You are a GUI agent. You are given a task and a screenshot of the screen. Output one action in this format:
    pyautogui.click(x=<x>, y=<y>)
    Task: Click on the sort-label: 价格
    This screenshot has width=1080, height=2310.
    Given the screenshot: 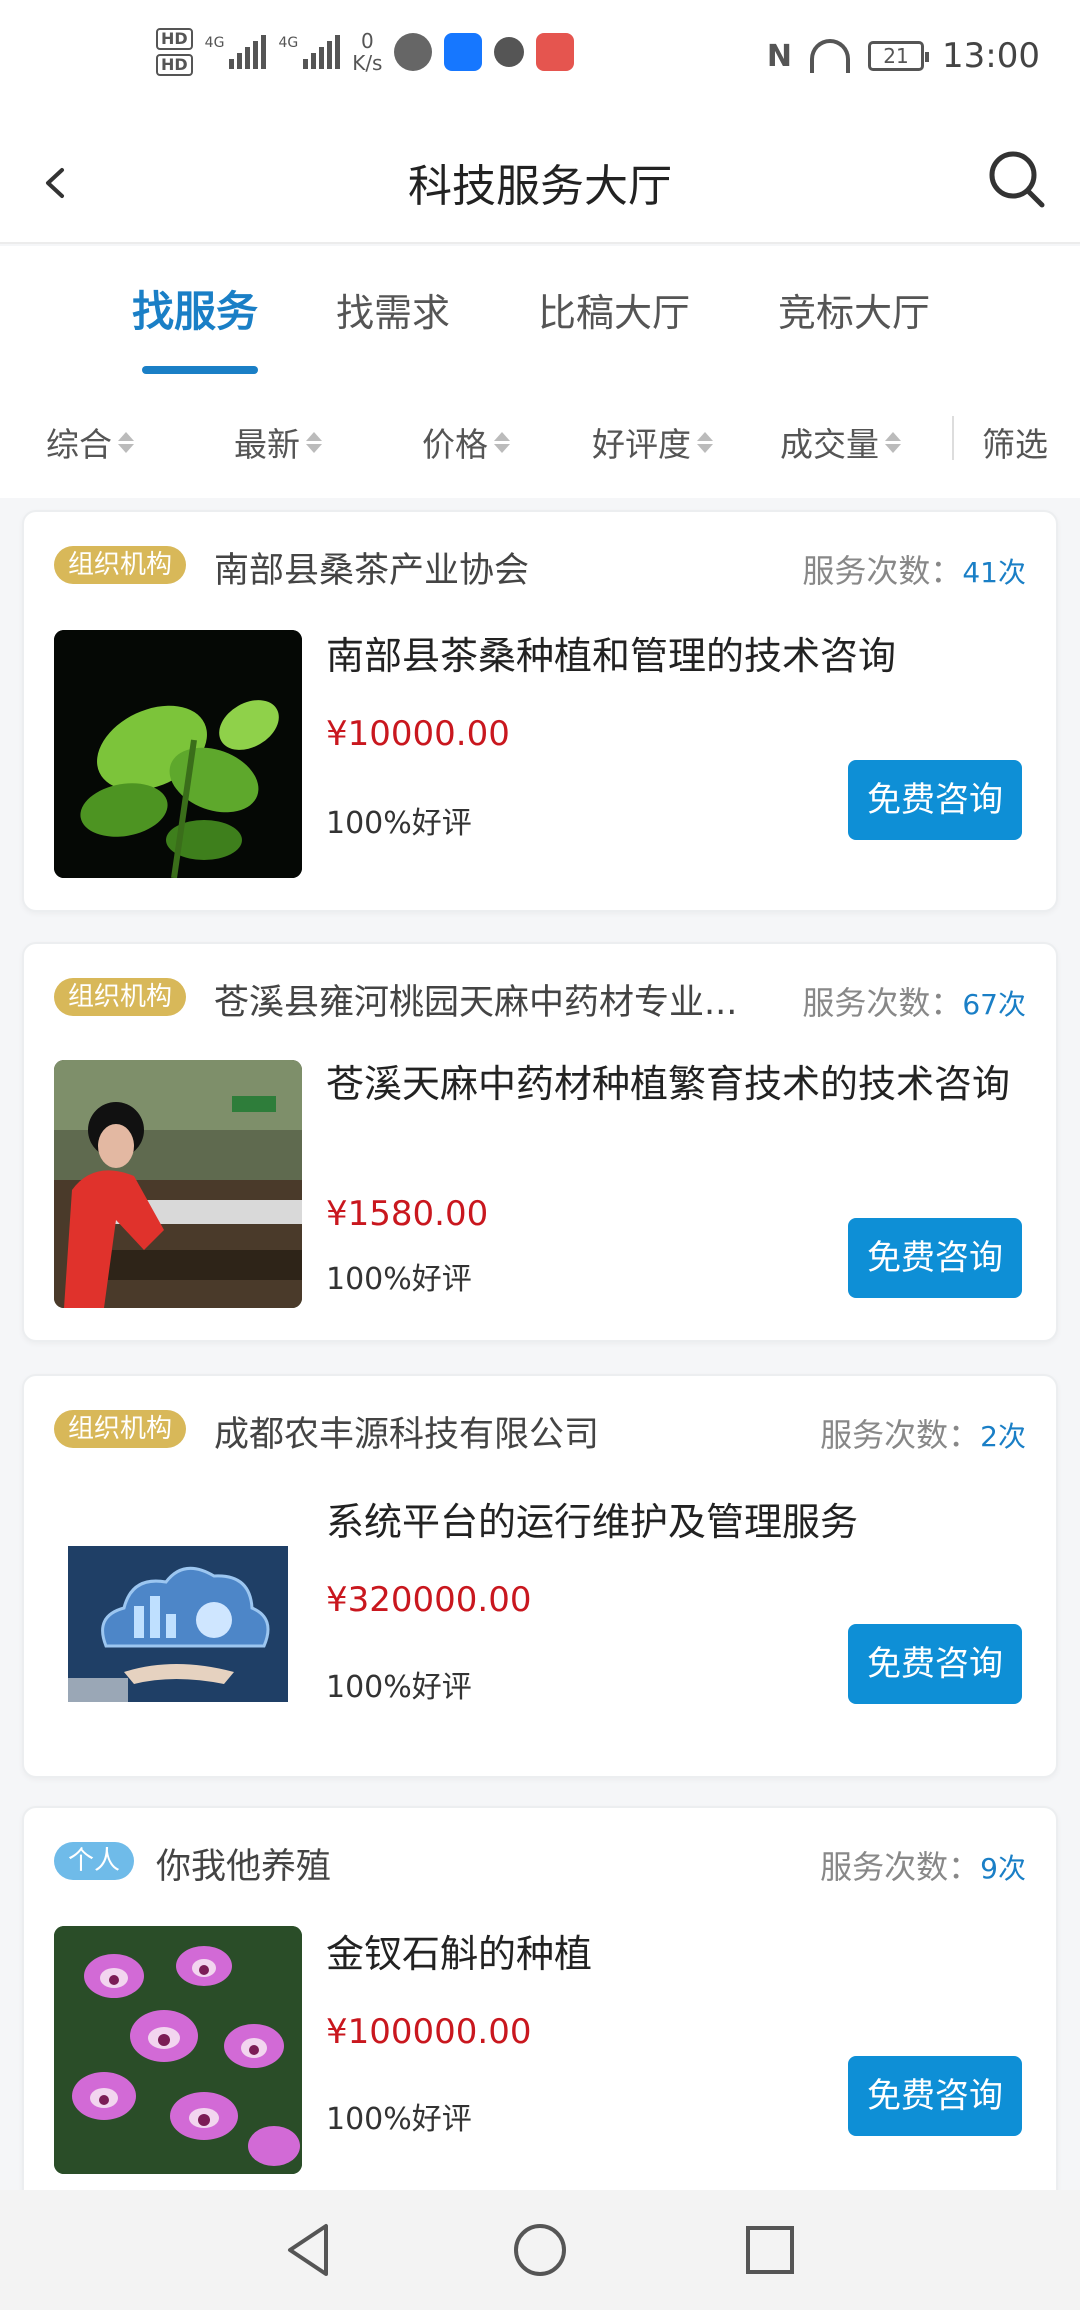 What is the action you would take?
    pyautogui.click(x=455, y=444)
    